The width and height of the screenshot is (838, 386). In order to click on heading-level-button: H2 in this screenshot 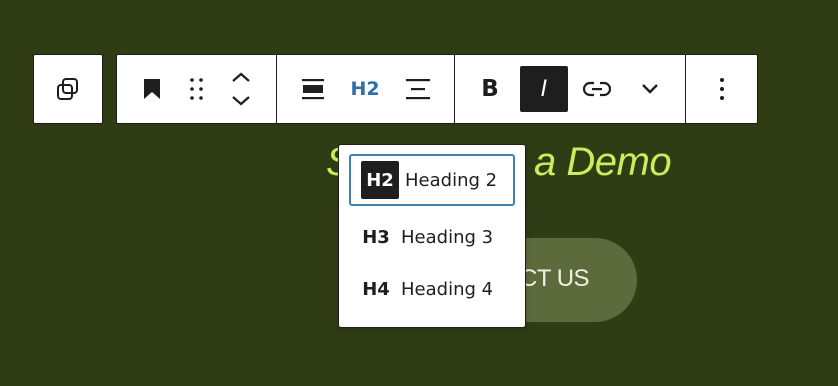, I will do `click(365, 89)`.